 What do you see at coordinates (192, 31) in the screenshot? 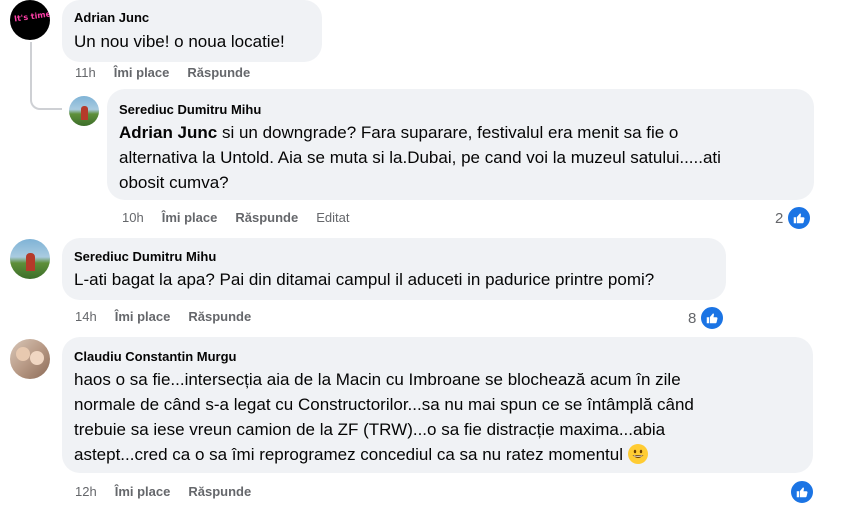
I see `comment-bubble: Adrian Junc Un nou vibe! o noua locatie!` at bounding box center [192, 31].